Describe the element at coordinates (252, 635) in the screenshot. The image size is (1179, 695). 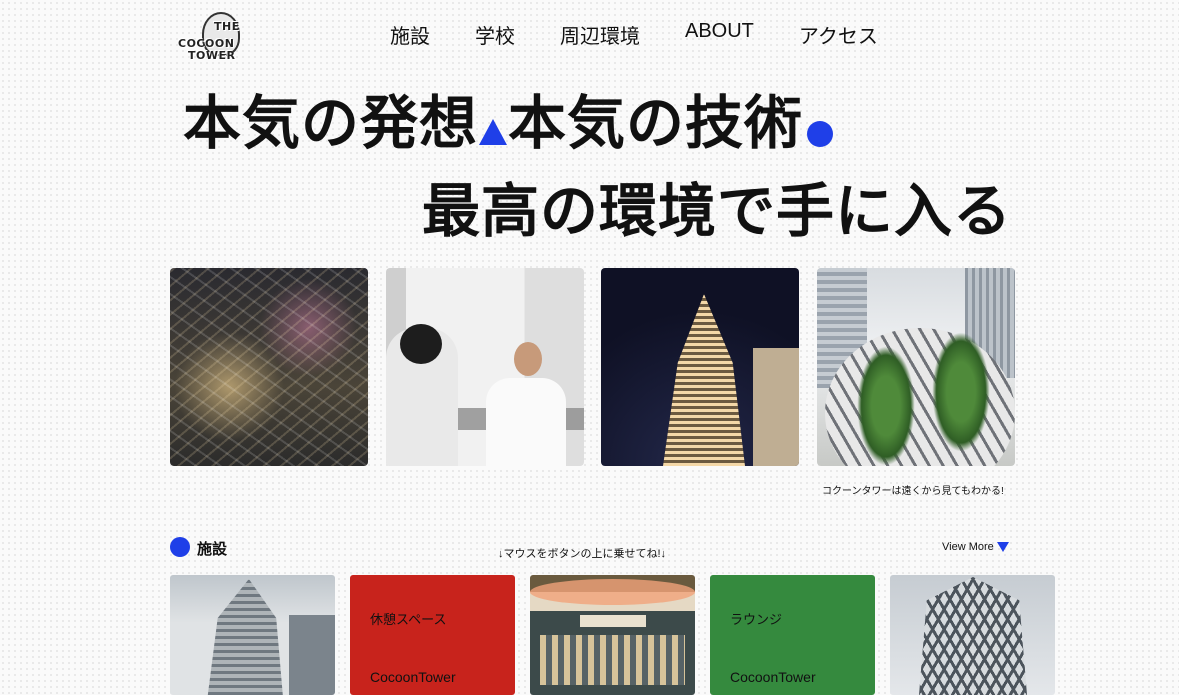
I see `facility-card-tower` at that location.